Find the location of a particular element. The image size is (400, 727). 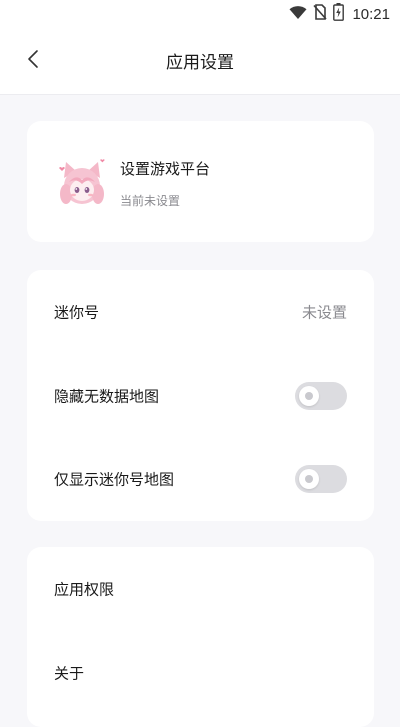

wifi-icon is located at coordinates (298, 14).